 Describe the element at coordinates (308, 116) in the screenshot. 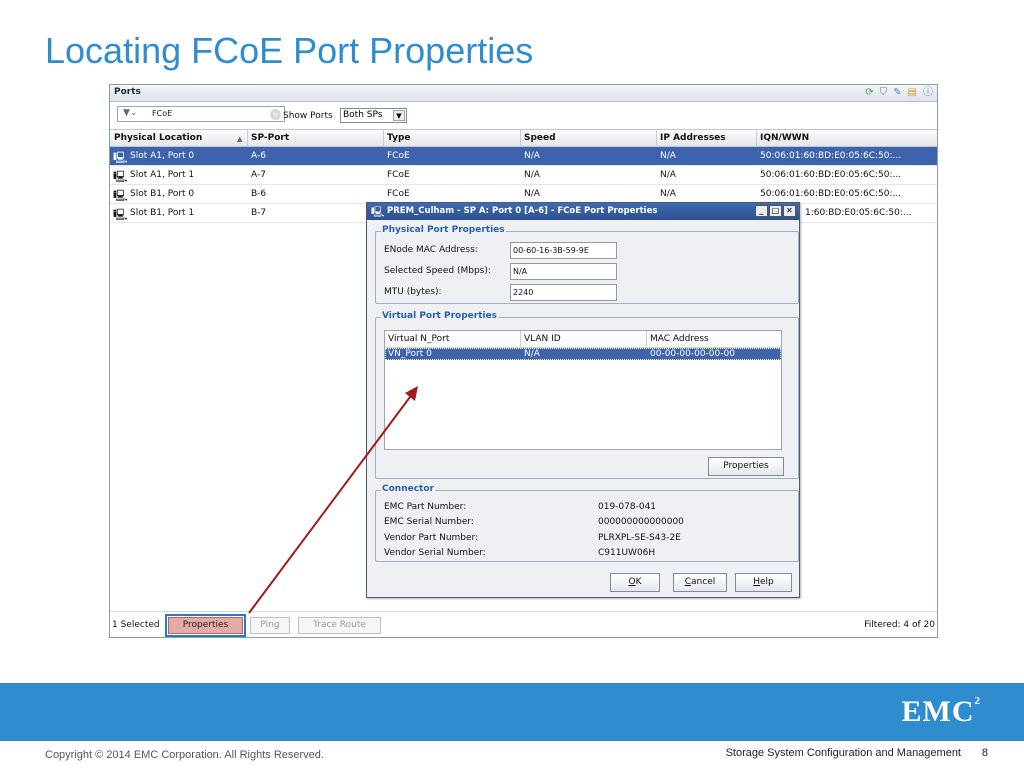

I see `show-ports-label: Show Ports` at that location.